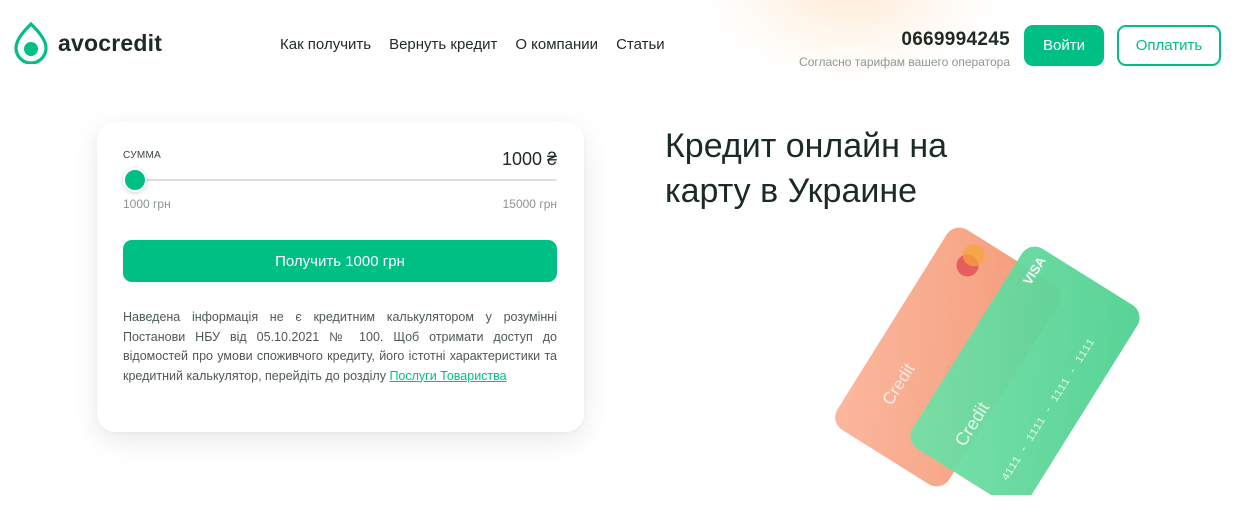 The image size is (1250, 526). I want to click on nav-item-about-company: О компании, so click(556, 44).